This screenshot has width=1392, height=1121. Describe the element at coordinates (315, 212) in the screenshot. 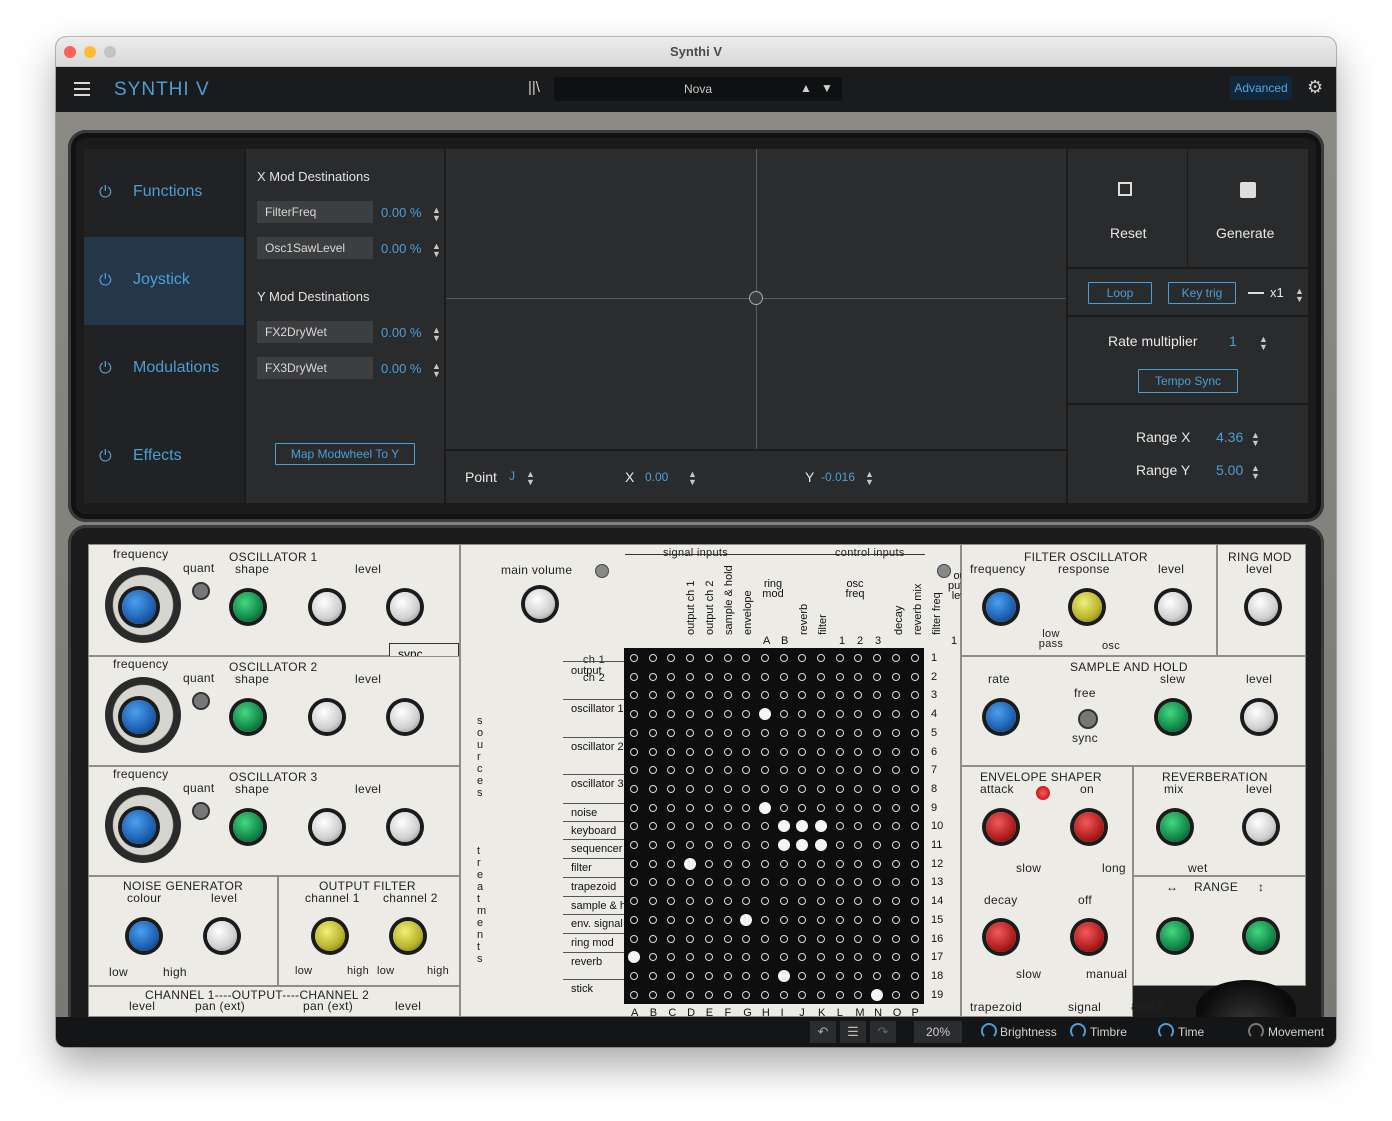

I see `x-dest-field-1: FilterFreq` at that location.